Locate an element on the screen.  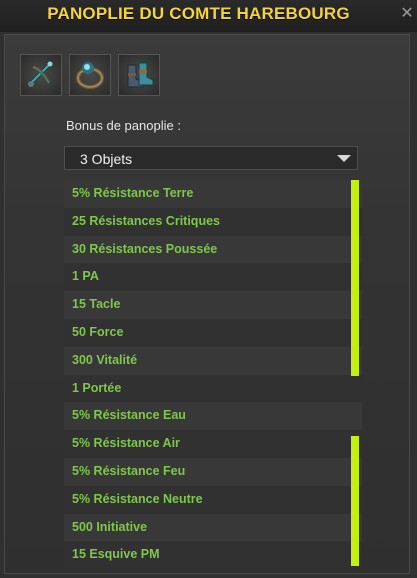
ring-icon is located at coordinates (90, 75).